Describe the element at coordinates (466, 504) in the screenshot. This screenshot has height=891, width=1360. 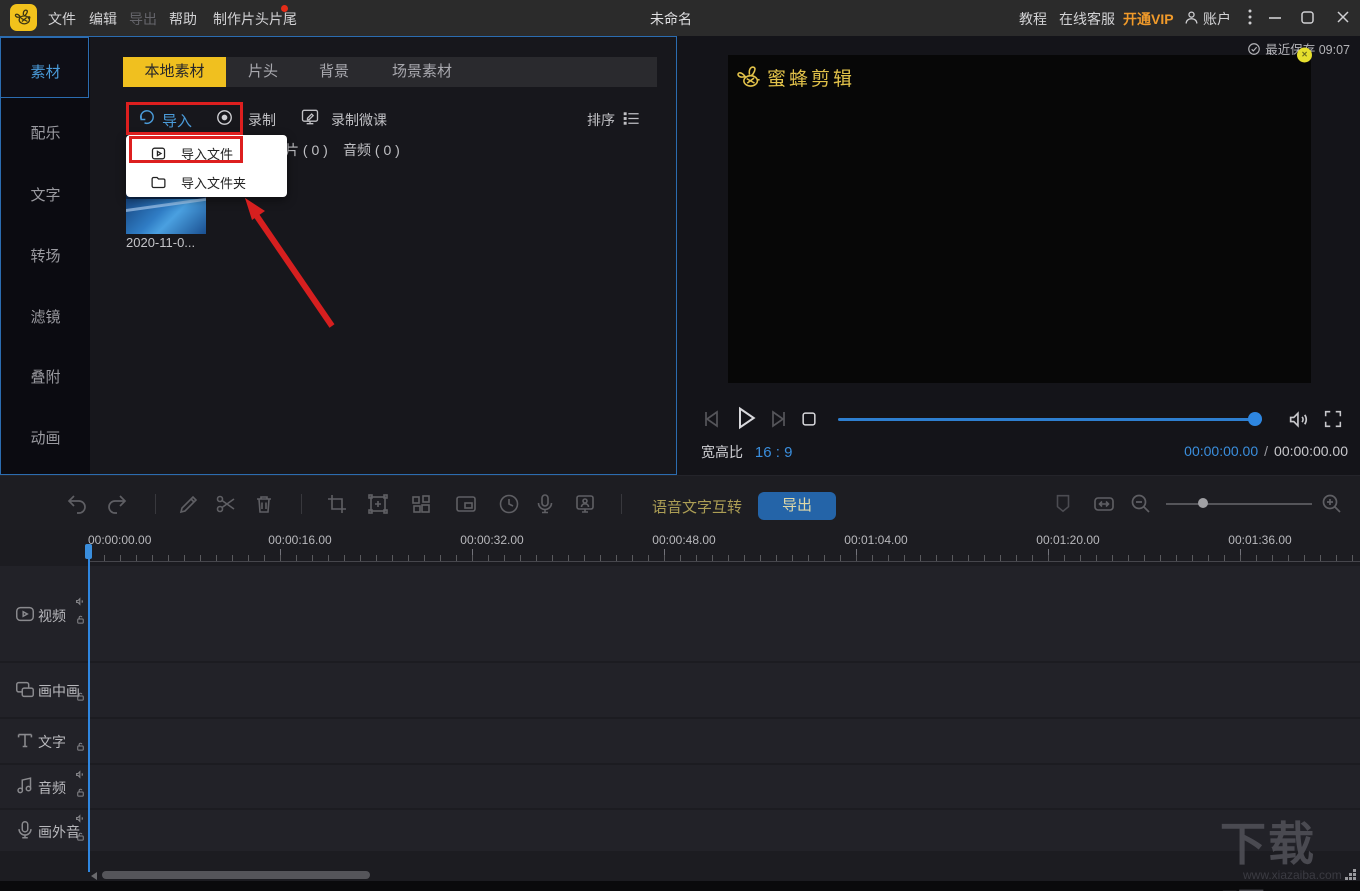
I see `pip-frame-icon` at that location.